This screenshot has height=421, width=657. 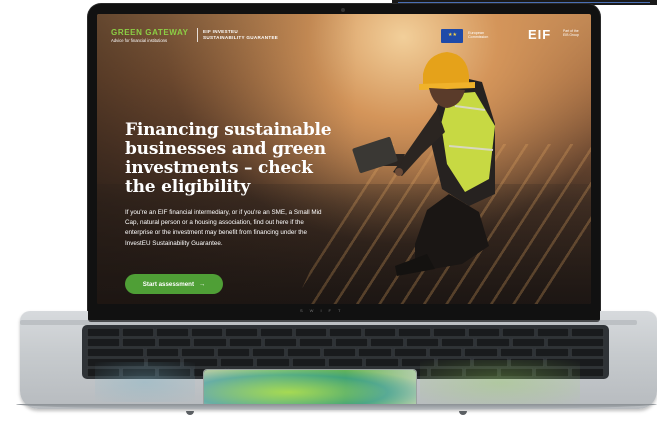 I want to click on top-letter-key-row, so click(x=346, y=352).